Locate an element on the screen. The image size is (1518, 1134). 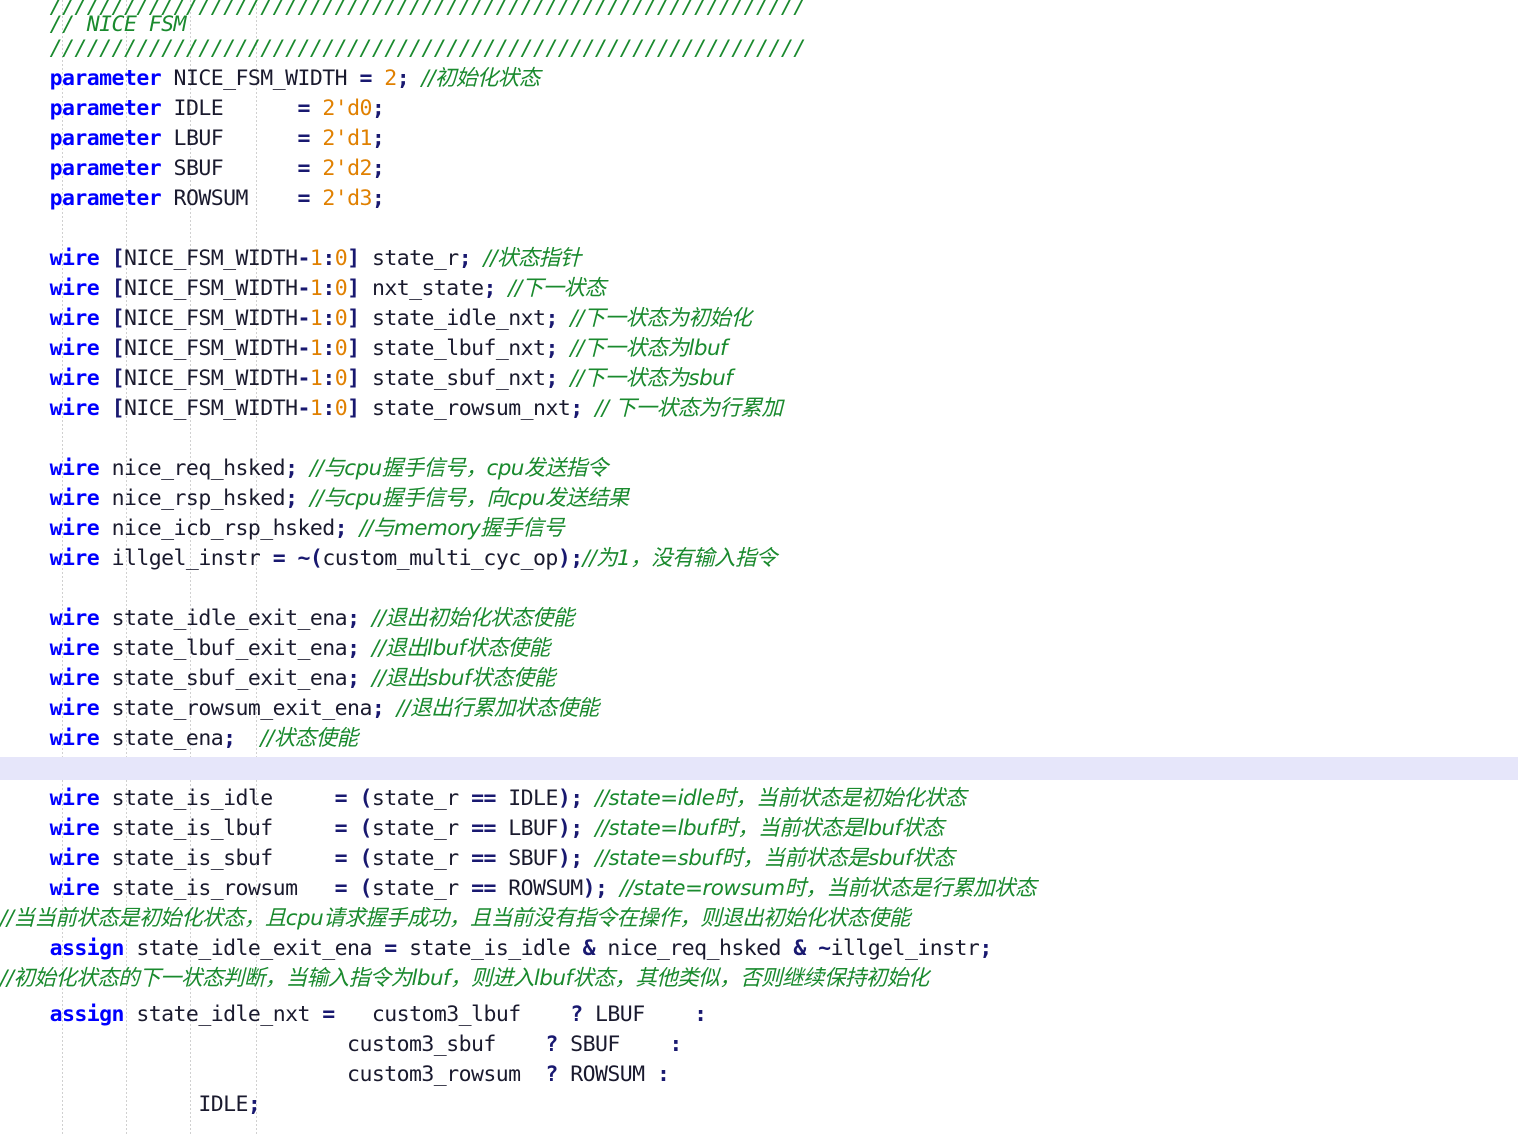
code-line: parameter IDLE = 2'd0; is located at coordinates (759, 109).